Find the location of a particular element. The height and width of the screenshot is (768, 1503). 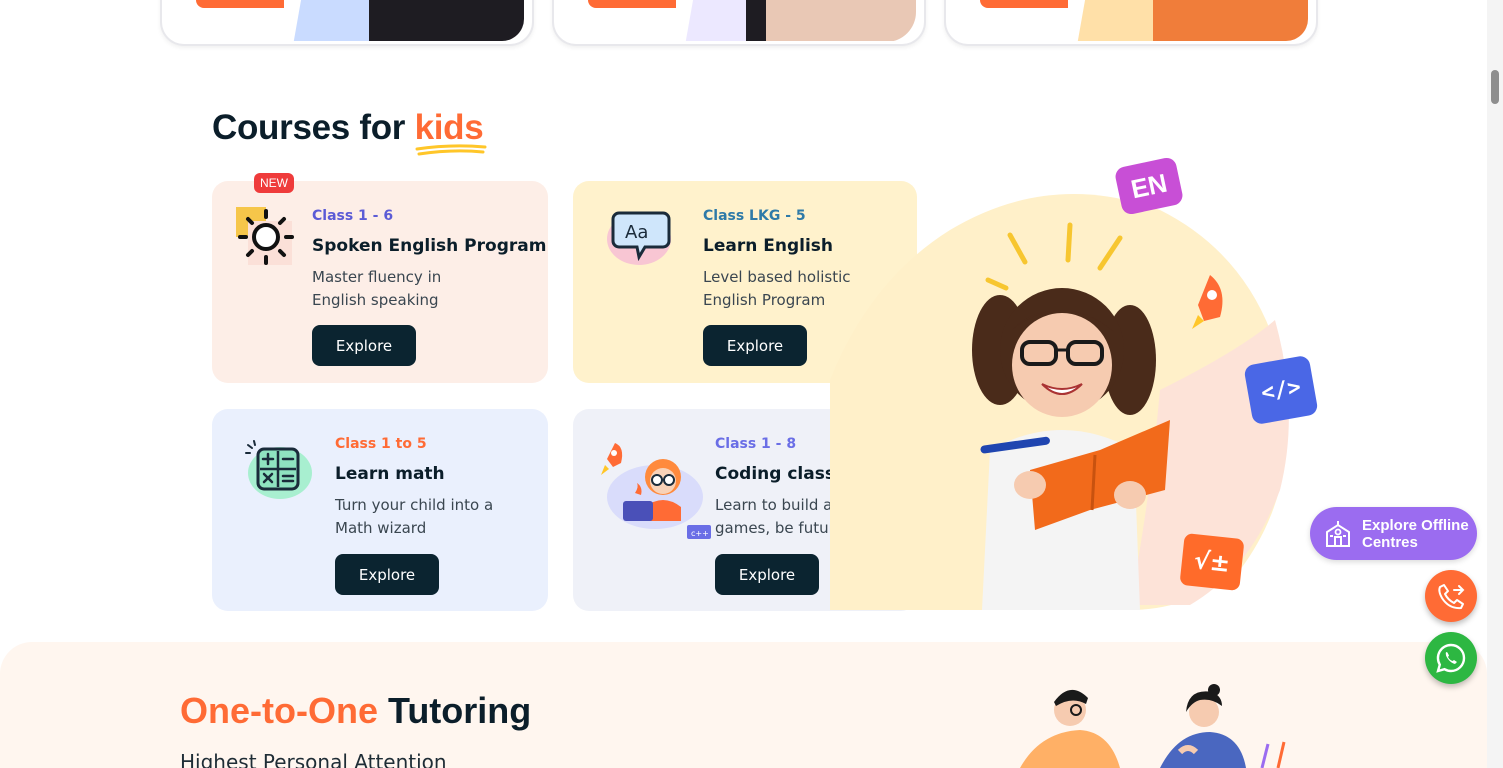

course-title: Learn math is located at coordinates (390, 474).